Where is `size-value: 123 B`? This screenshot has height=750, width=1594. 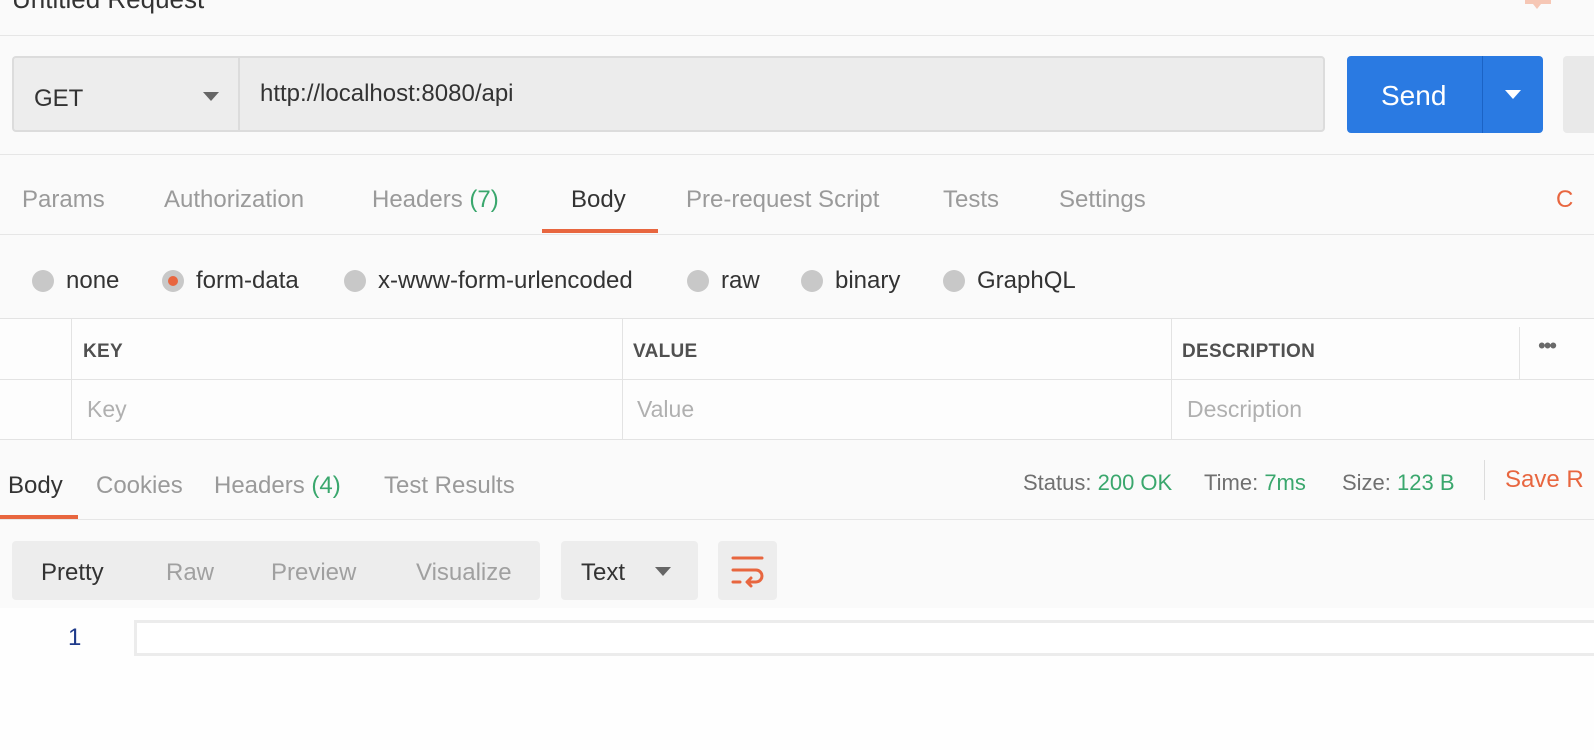 size-value: 123 B is located at coordinates (1426, 482).